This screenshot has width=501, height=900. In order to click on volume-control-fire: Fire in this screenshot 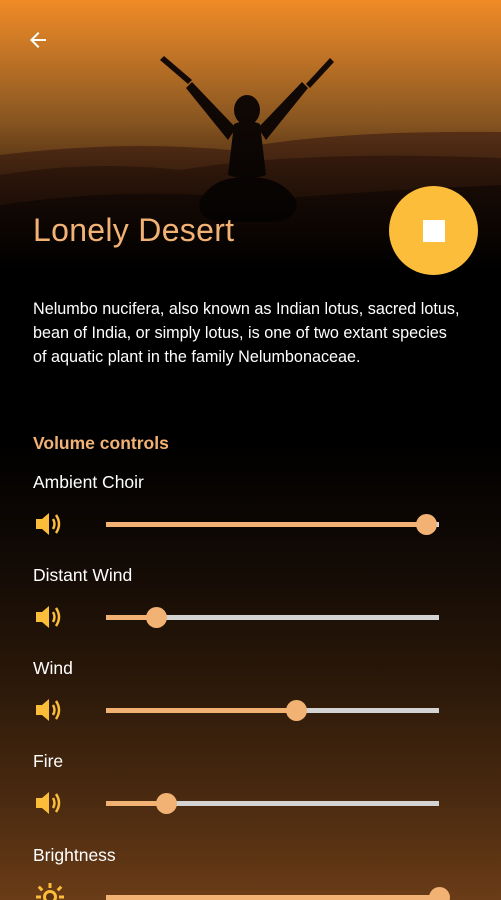, I will do `click(250, 797)`.